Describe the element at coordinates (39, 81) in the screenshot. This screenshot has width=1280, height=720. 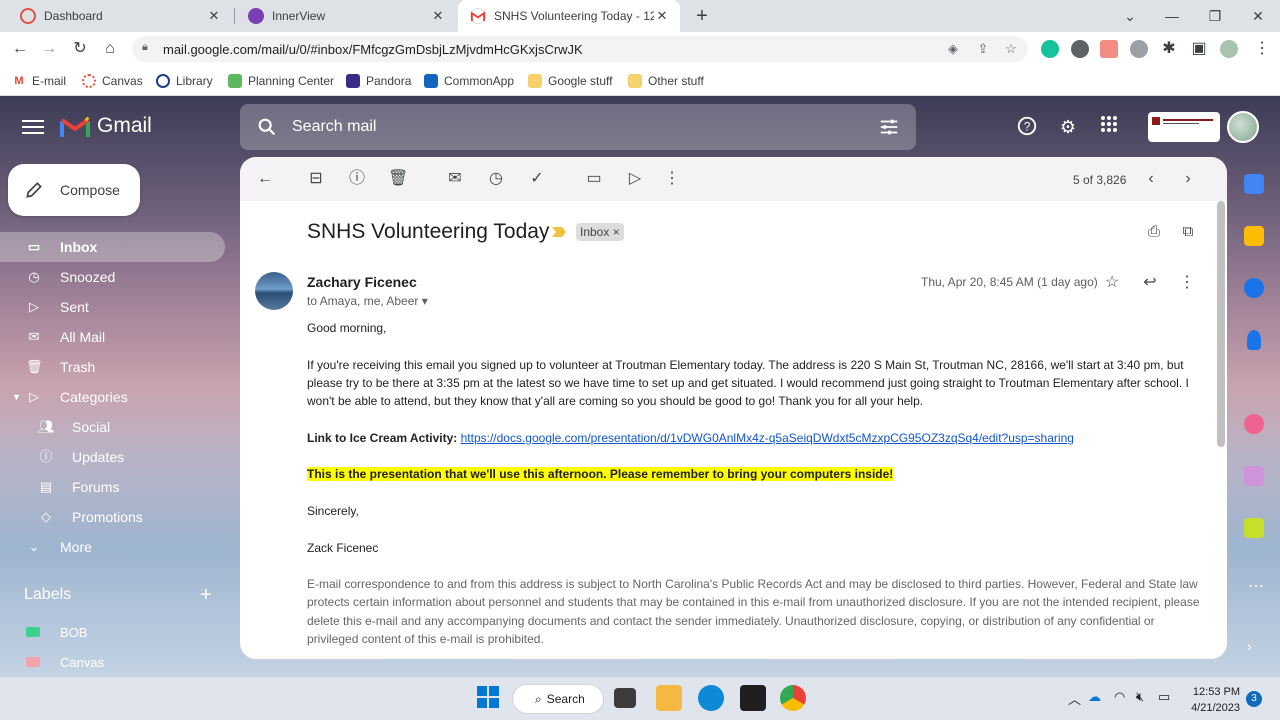
I see `bookmark-email: M E-mail` at that location.